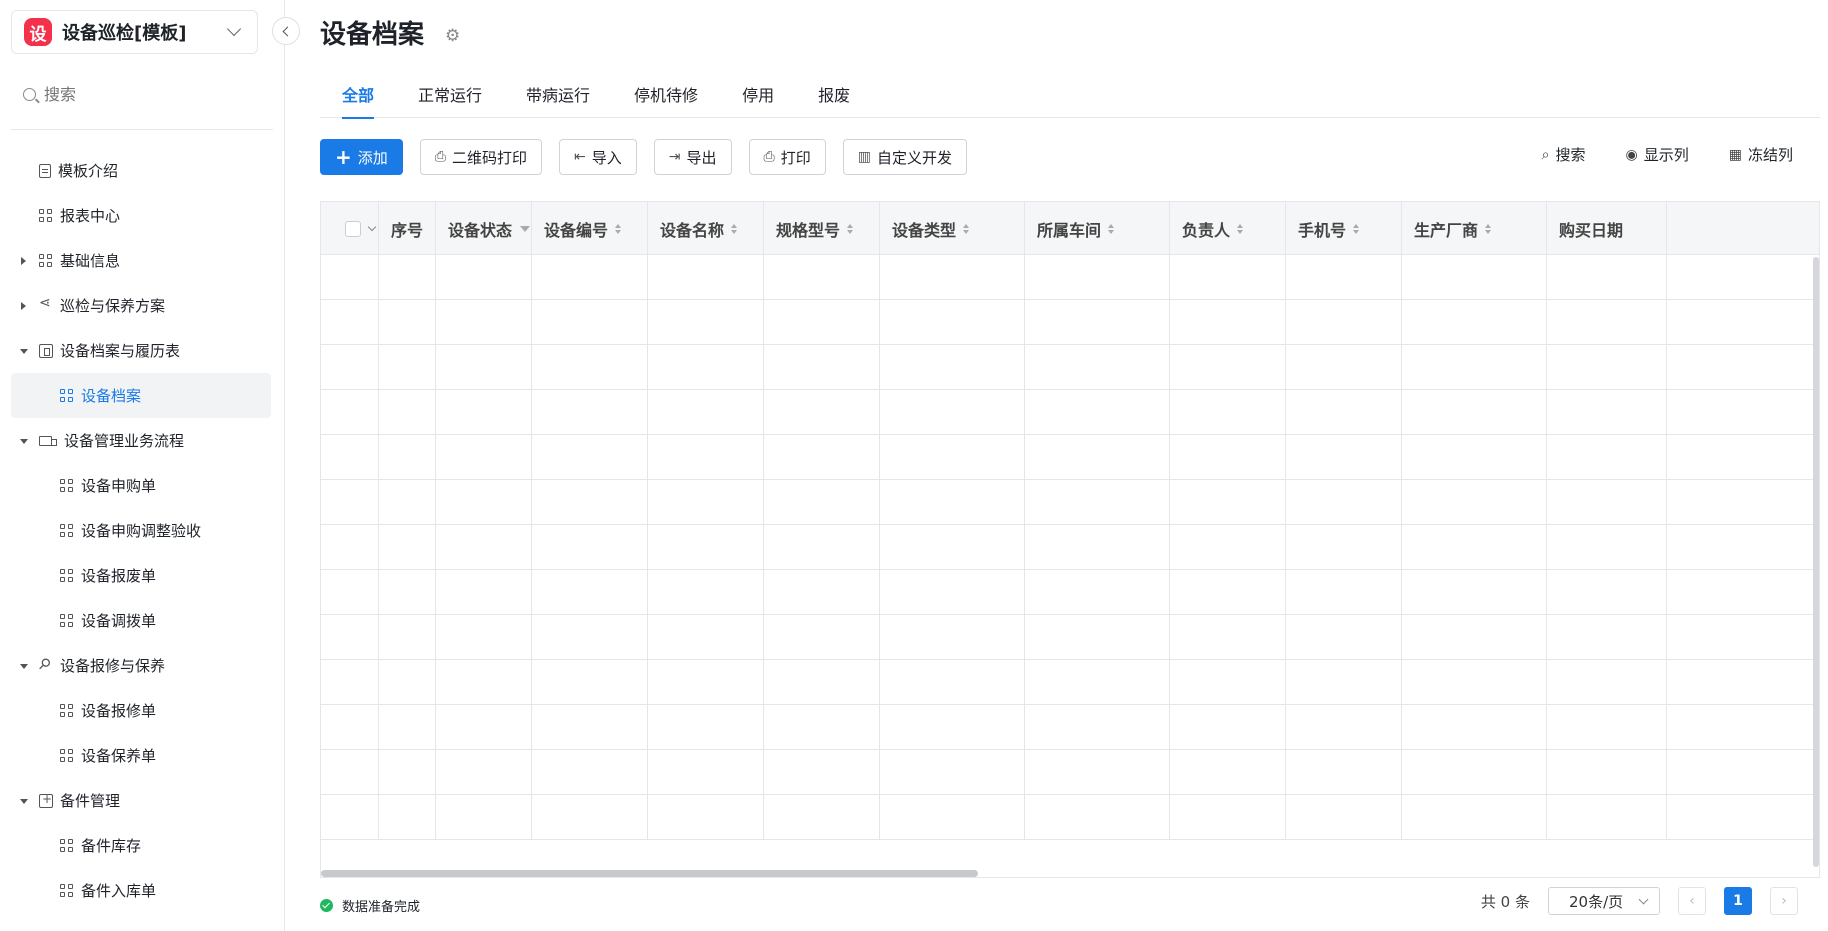  Describe the element at coordinates (450, 100) in the screenshot. I see `tab: 正常运行` at that location.